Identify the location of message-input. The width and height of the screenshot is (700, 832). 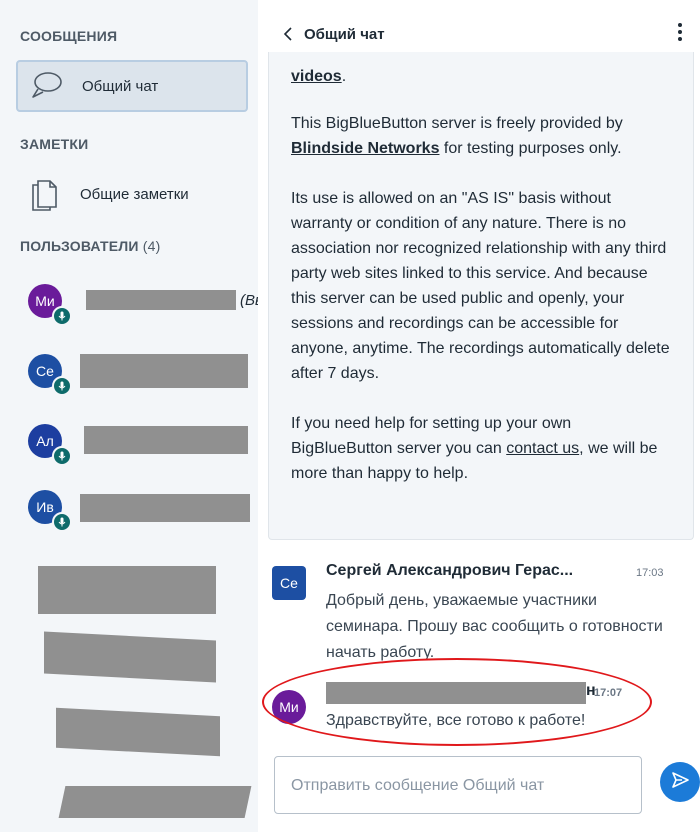
(461, 786).